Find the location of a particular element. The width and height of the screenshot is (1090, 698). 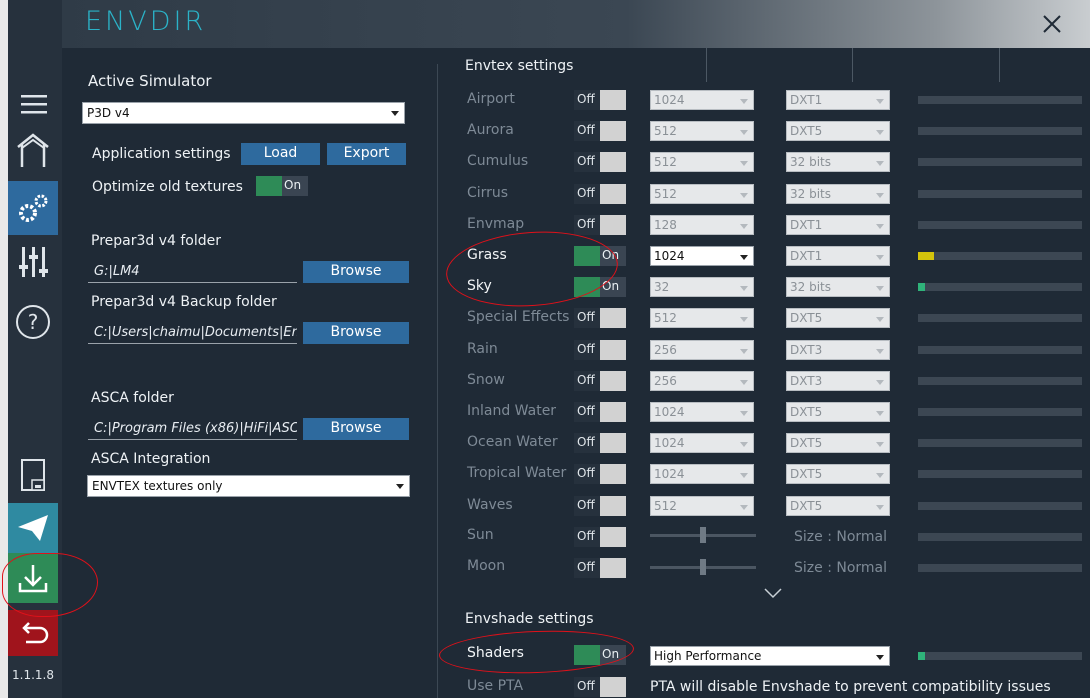

home-icon is located at coordinates (33, 150).